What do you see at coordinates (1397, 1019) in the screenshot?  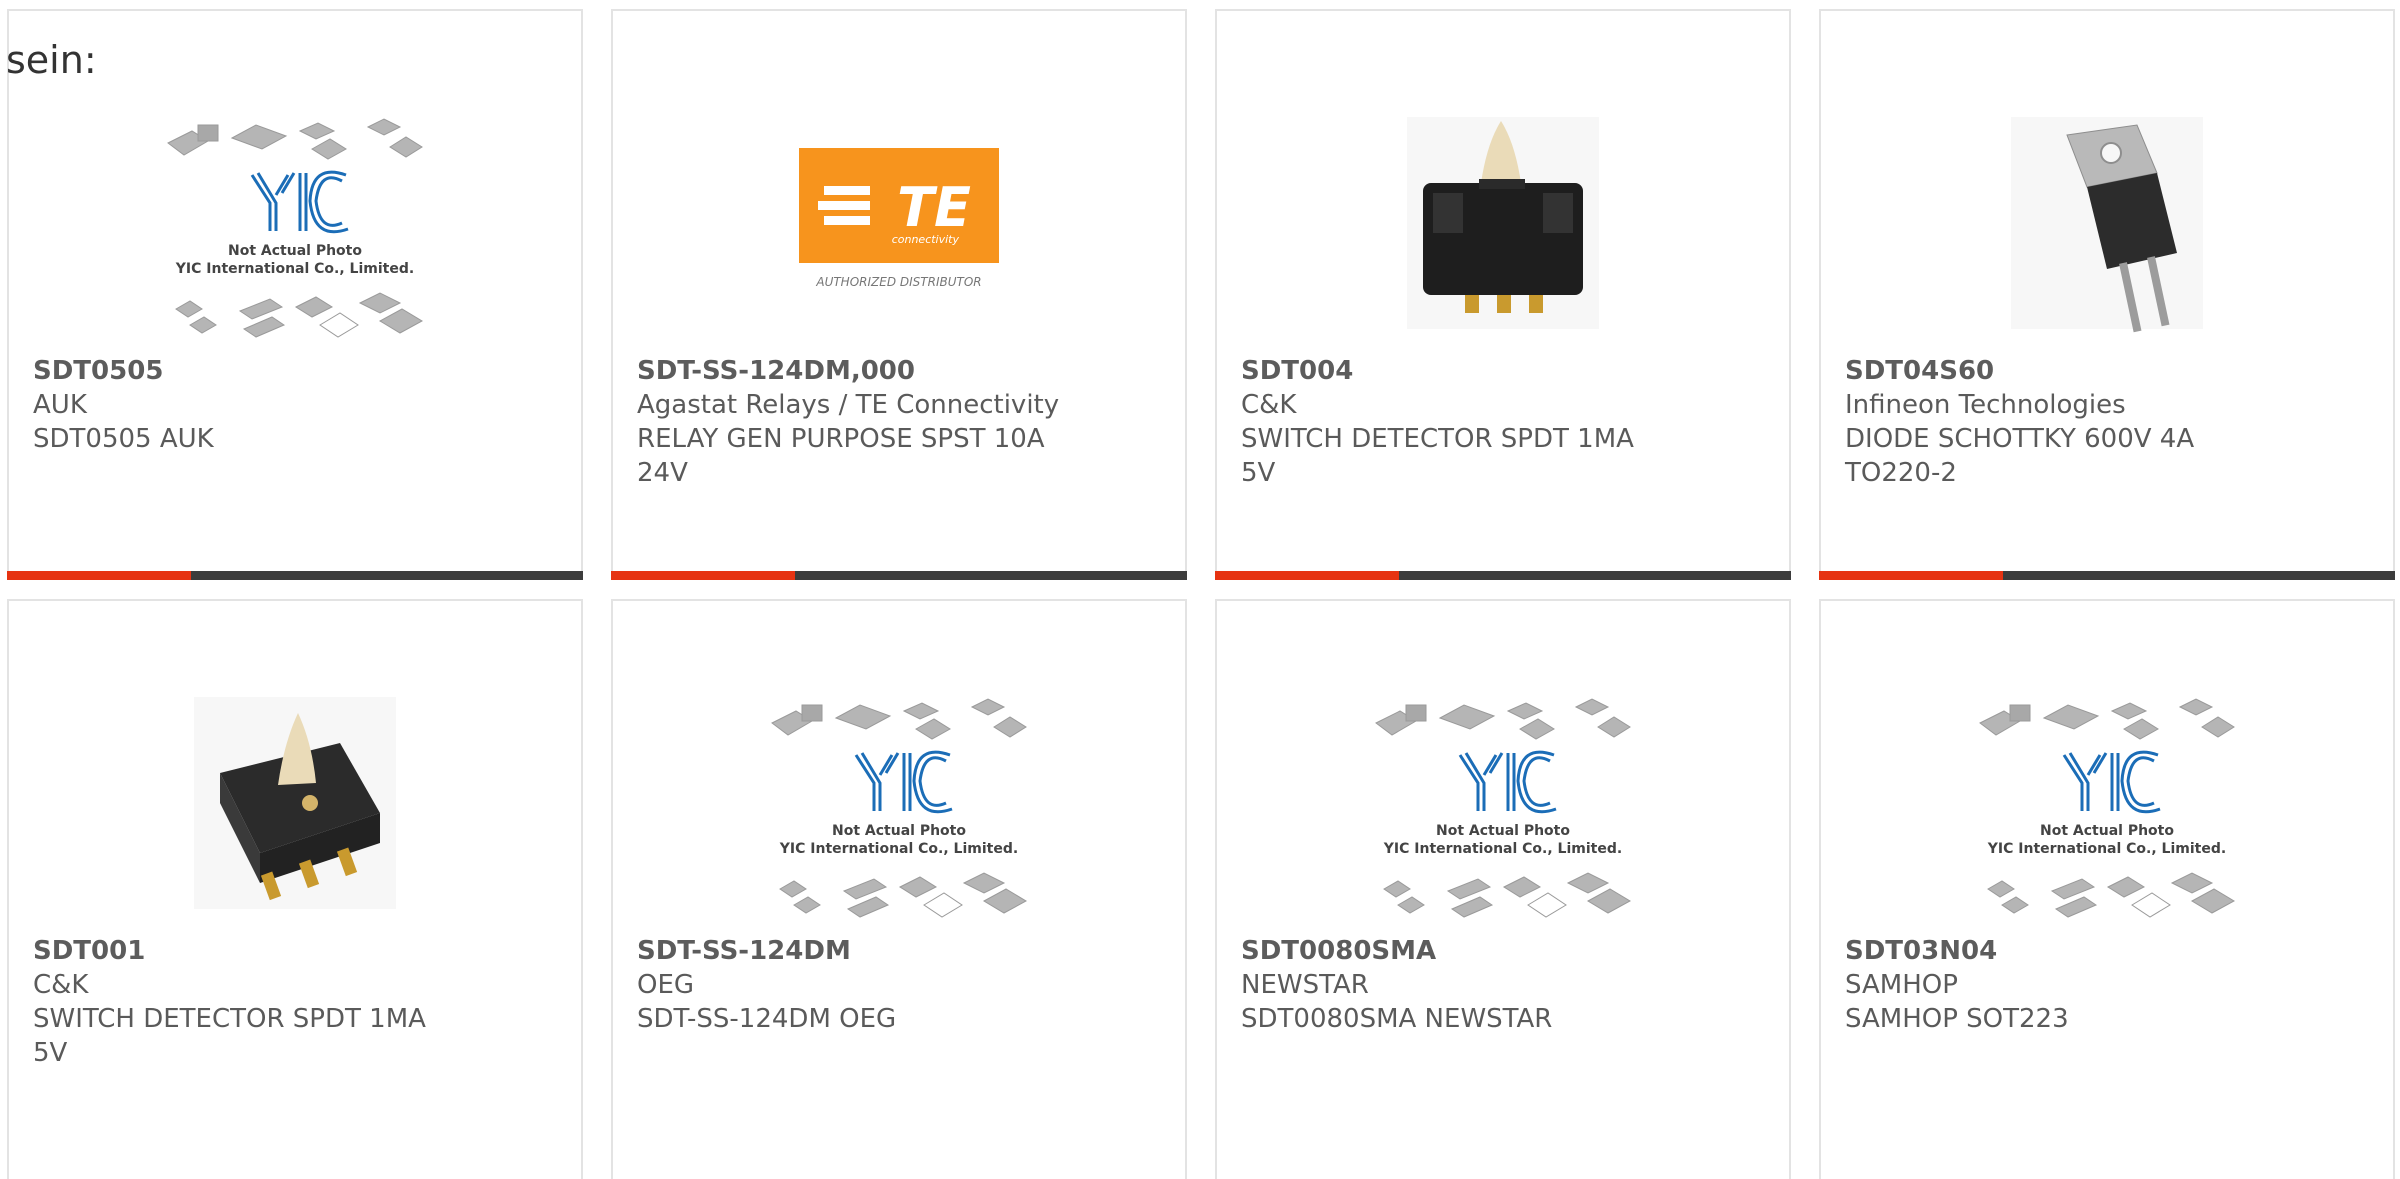 I see `description: SDT0080SMA NEWSTAR` at bounding box center [1397, 1019].